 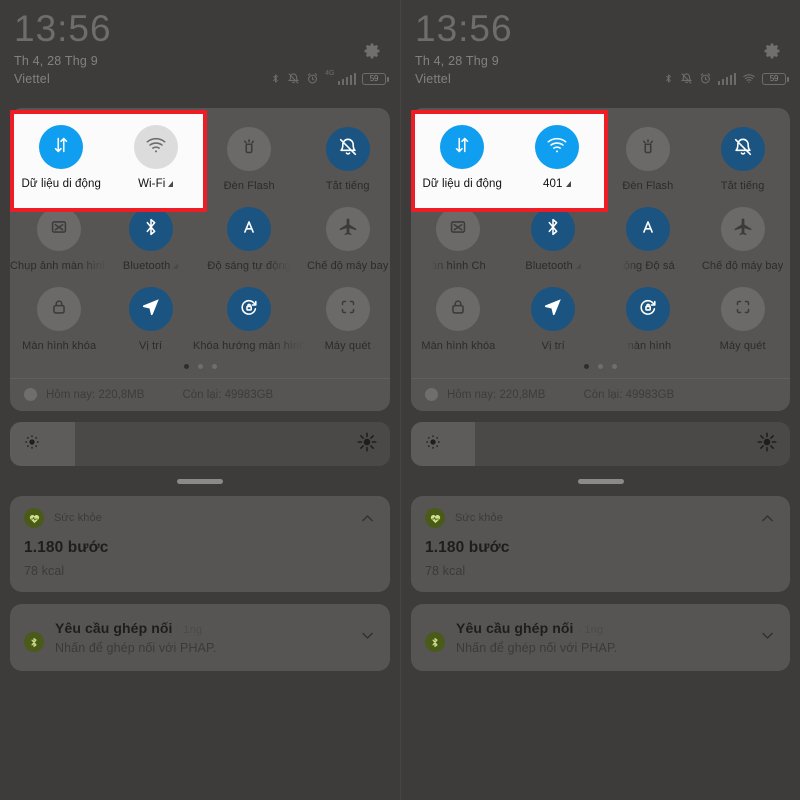 I want to click on qs-tile-screenshot: àn hình Ch, so click(x=458, y=240).